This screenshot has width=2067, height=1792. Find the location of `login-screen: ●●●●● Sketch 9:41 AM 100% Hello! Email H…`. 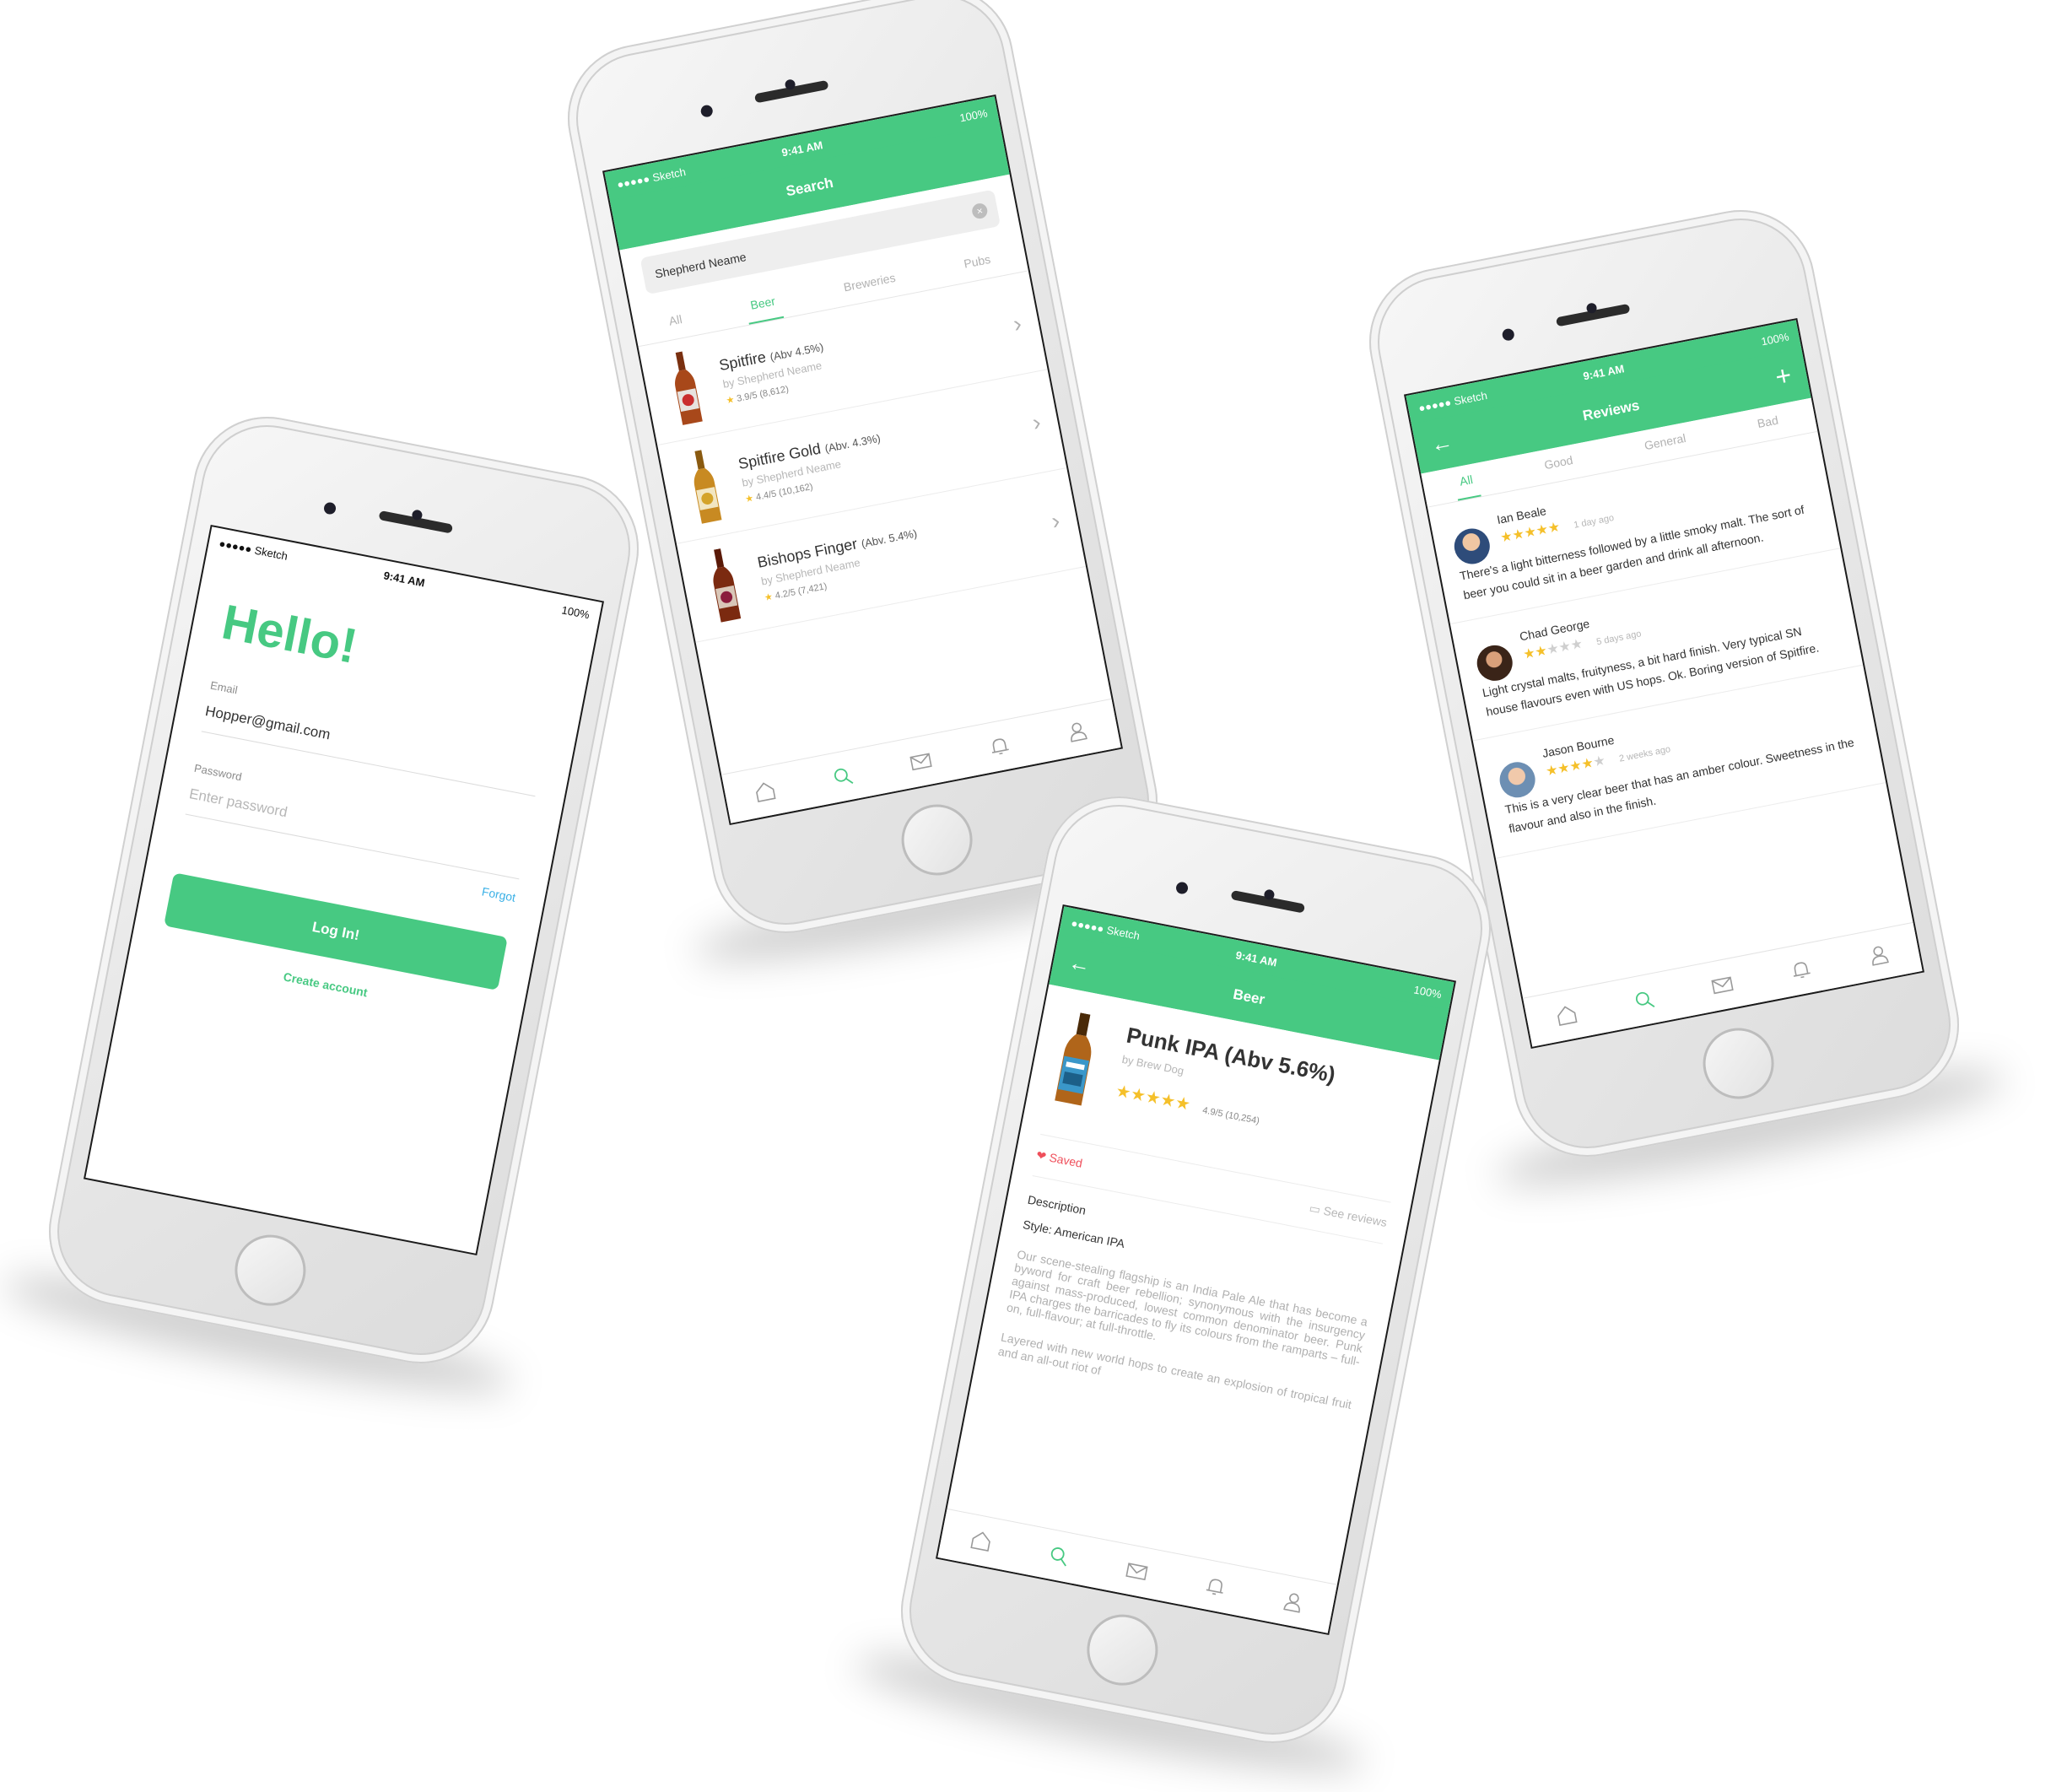

login-screen: ●●●●● Sketch 9:41 AM 100% Hello! Email H… is located at coordinates (344, 890).